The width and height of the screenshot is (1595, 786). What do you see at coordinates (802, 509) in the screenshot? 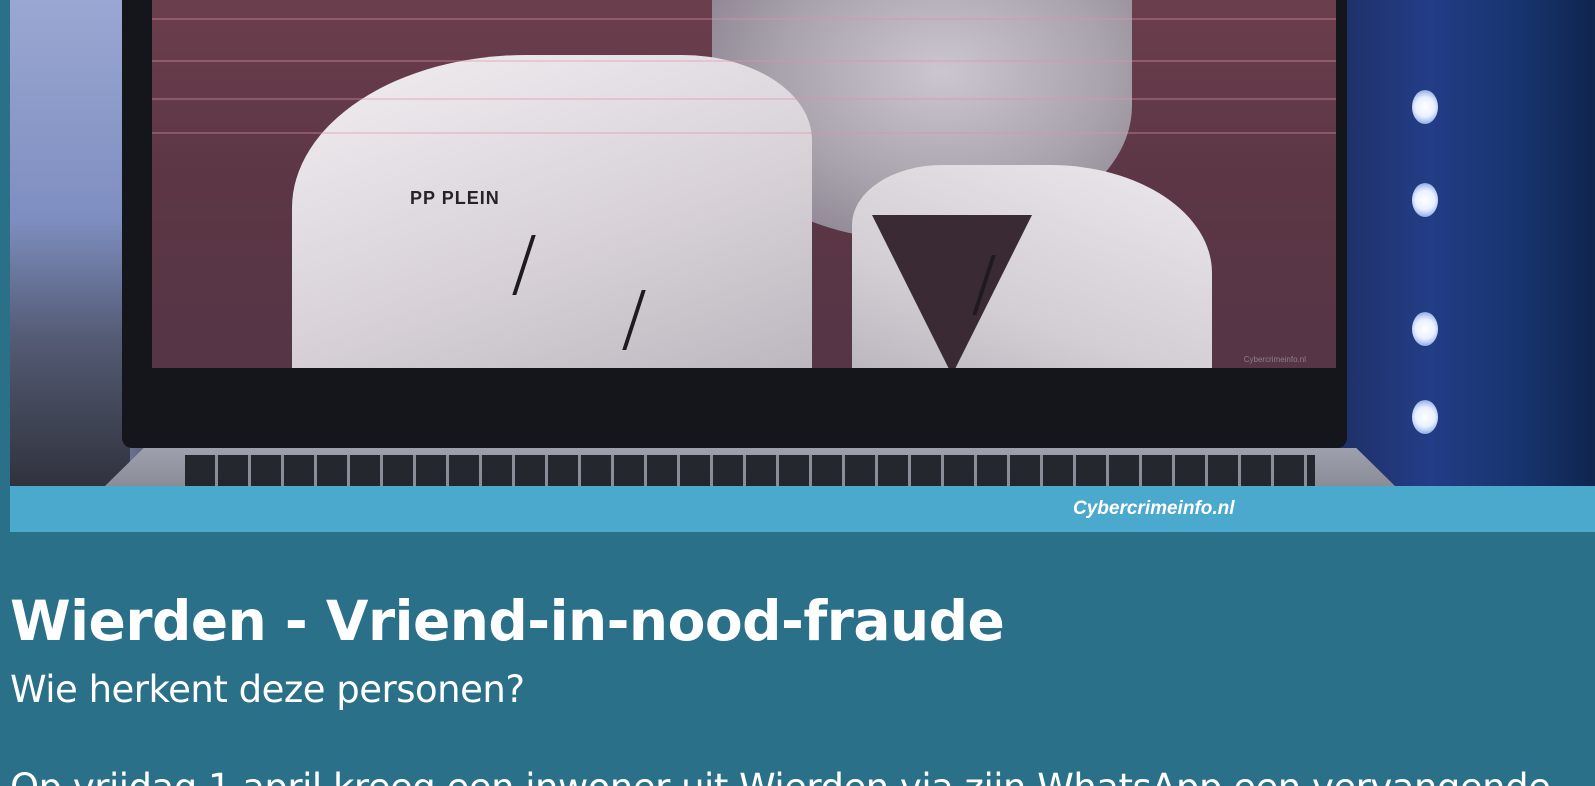
I see `image-credit-bar: Cybercrimeinfo.nl` at bounding box center [802, 509].